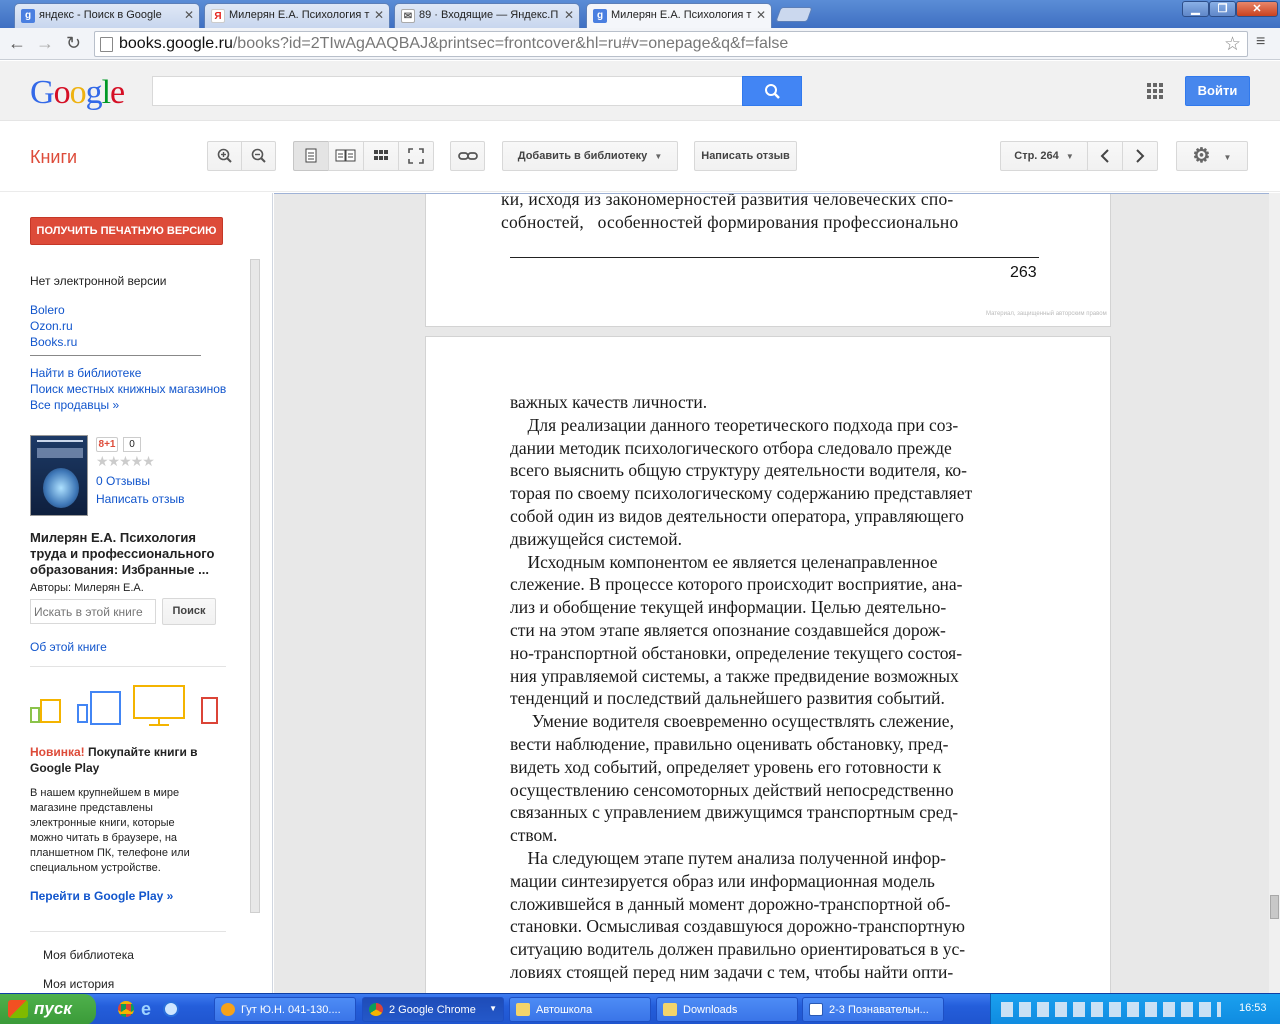 The height and width of the screenshot is (1024, 1280). What do you see at coordinates (1023, 272) in the screenshot?
I see `page-number: 263` at bounding box center [1023, 272].